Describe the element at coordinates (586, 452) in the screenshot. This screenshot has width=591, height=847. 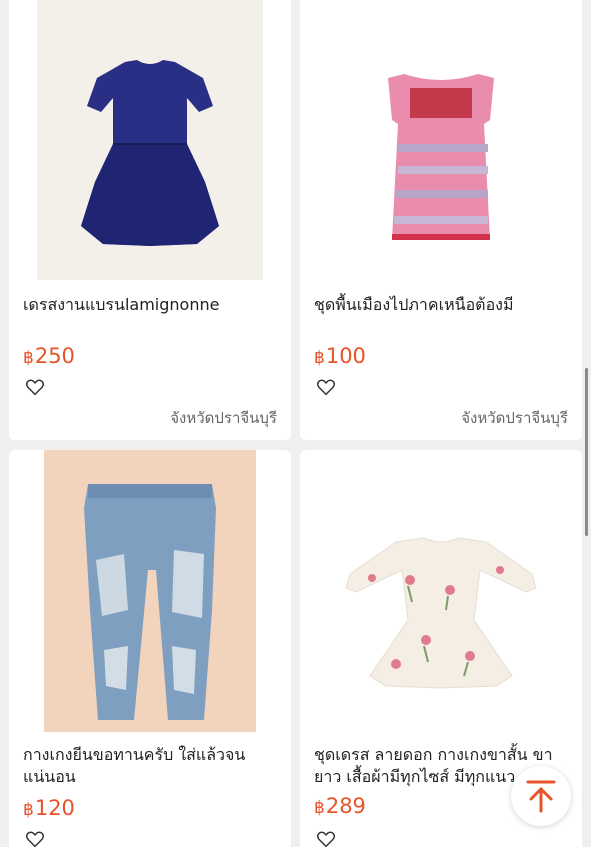
I see `scrollbar` at that location.